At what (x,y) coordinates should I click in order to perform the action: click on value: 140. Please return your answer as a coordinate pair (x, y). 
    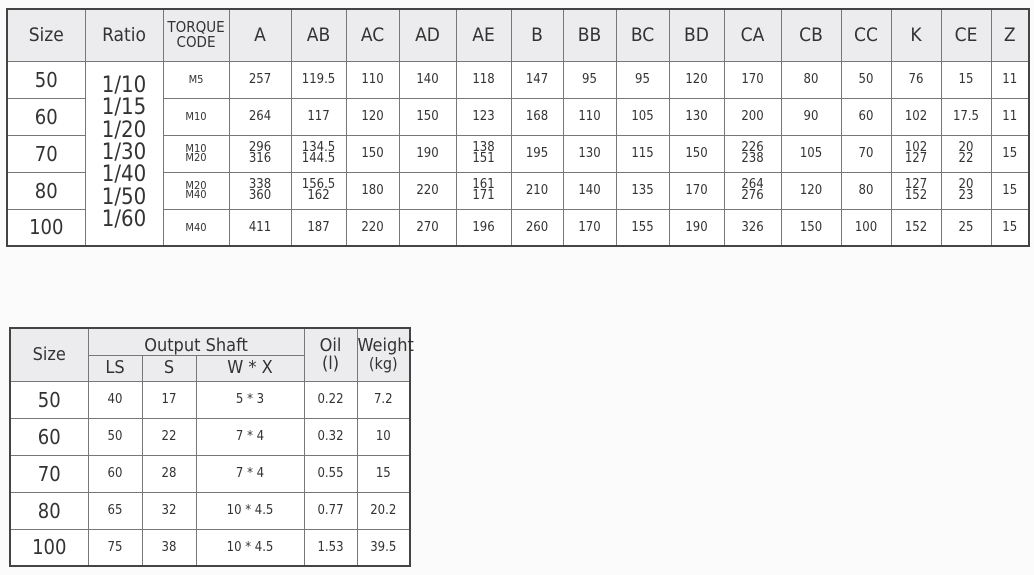
    Looking at the image, I should click on (589, 190).